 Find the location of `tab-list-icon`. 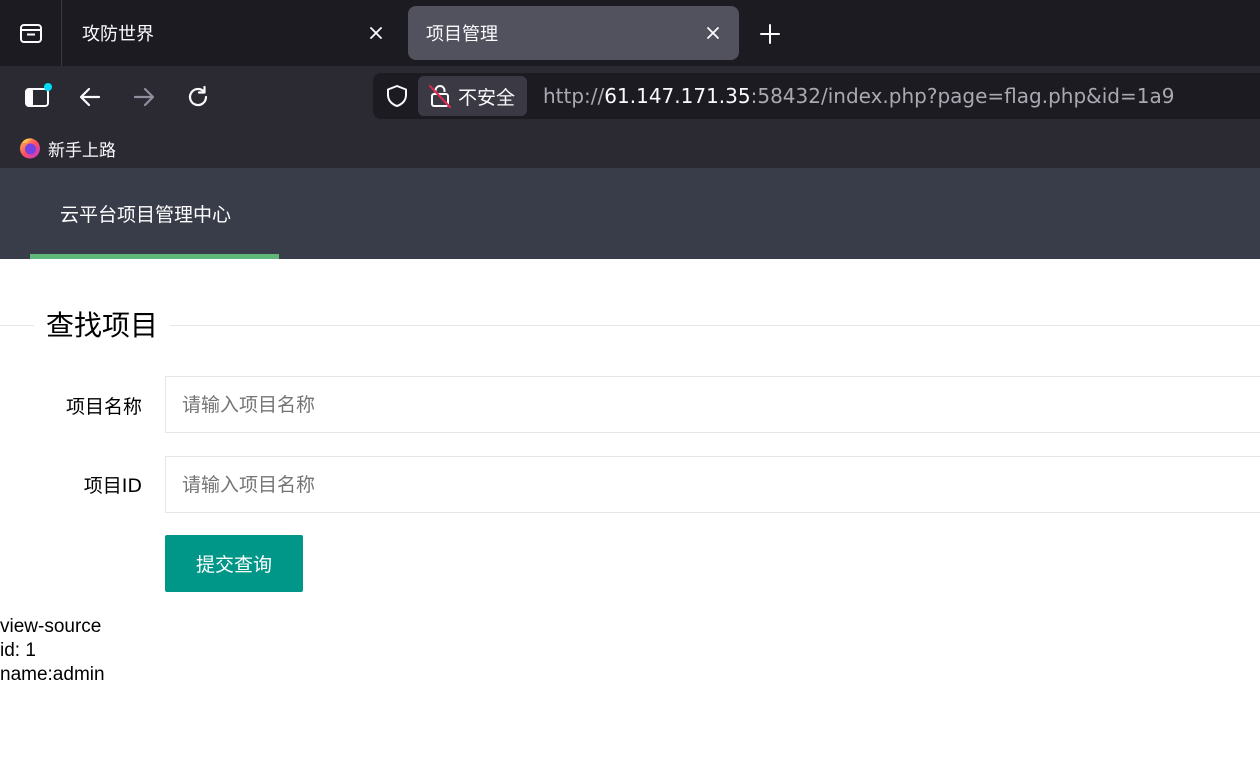

tab-list-icon is located at coordinates (30, 33).